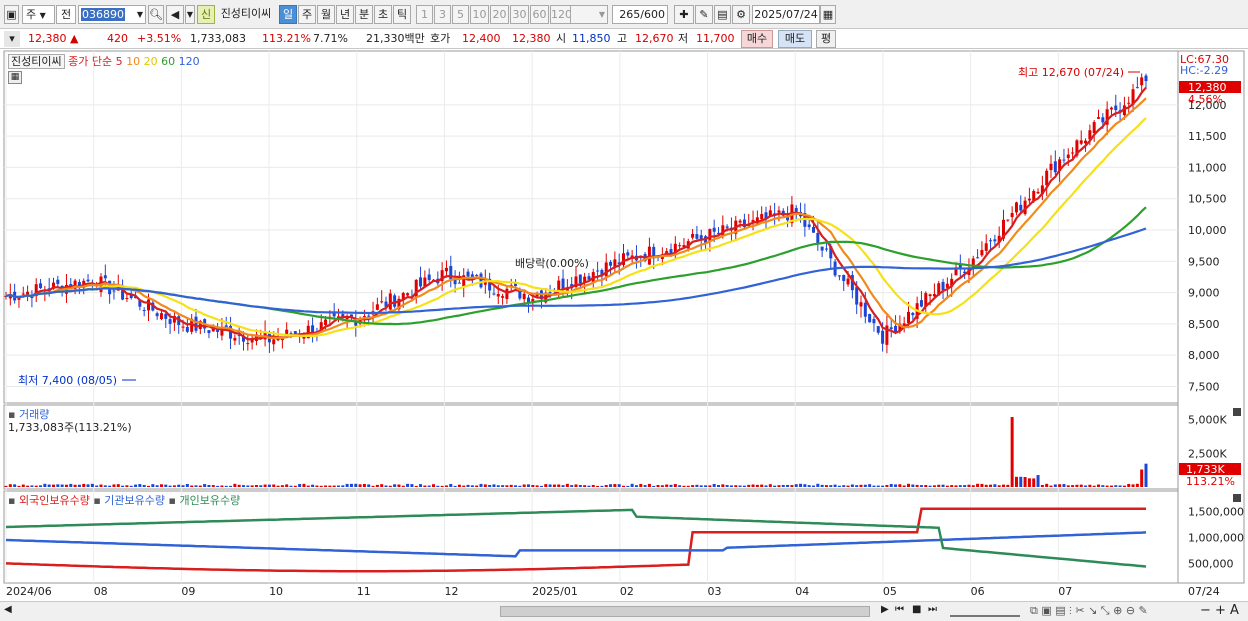  I want to click on x-axis-label: 2024/06, so click(29, 591).